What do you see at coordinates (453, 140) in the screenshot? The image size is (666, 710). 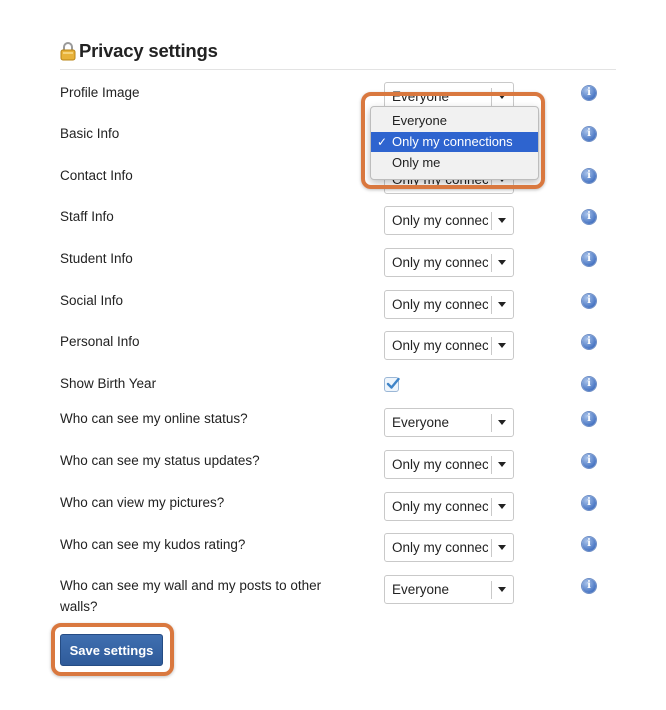 I see `dropdown-callout-highlight` at bounding box center [453, 140].